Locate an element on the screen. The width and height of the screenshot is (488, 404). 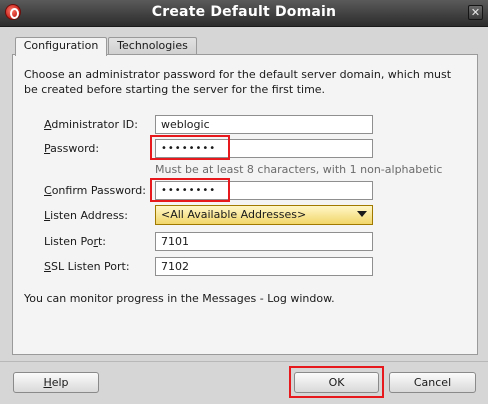
listen-address-select: <All Available Addresses> is located at coordinates (264, 215).